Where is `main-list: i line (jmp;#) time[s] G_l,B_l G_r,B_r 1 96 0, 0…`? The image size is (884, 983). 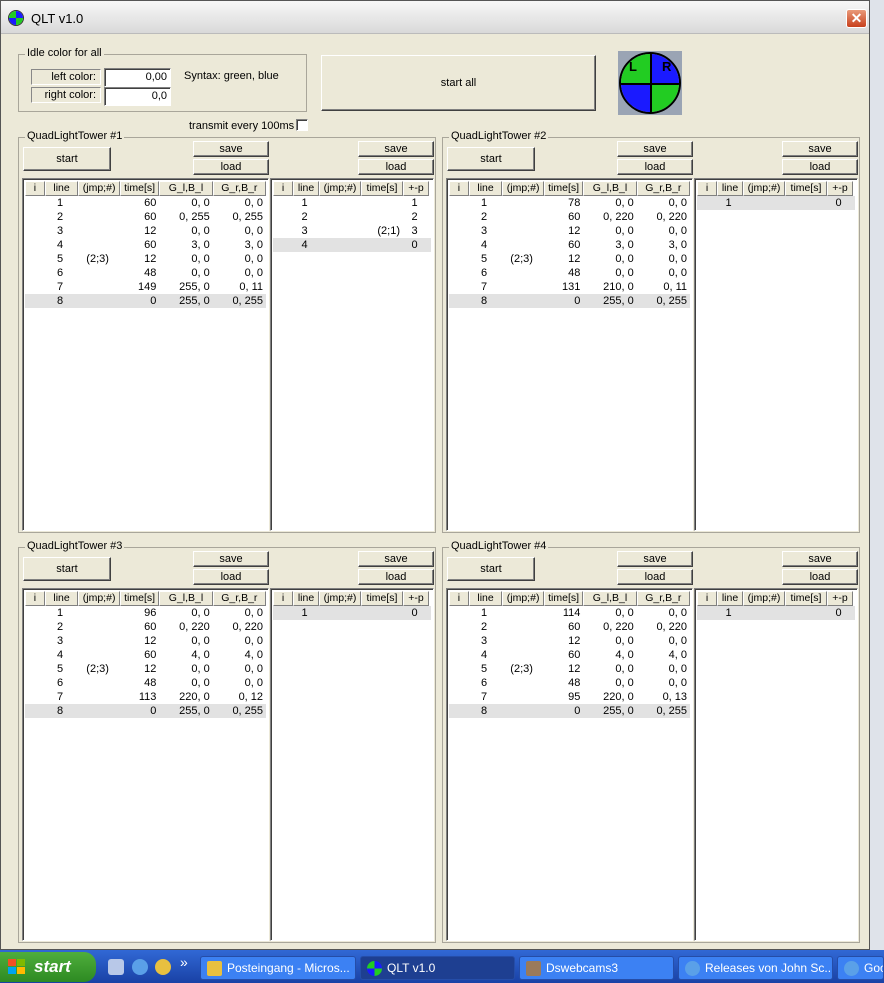 main-list: i line (jmp;#) time[s] G_l,B_l G_r,B_r 1 96 0, 0… is located at coordinates (145, 764).